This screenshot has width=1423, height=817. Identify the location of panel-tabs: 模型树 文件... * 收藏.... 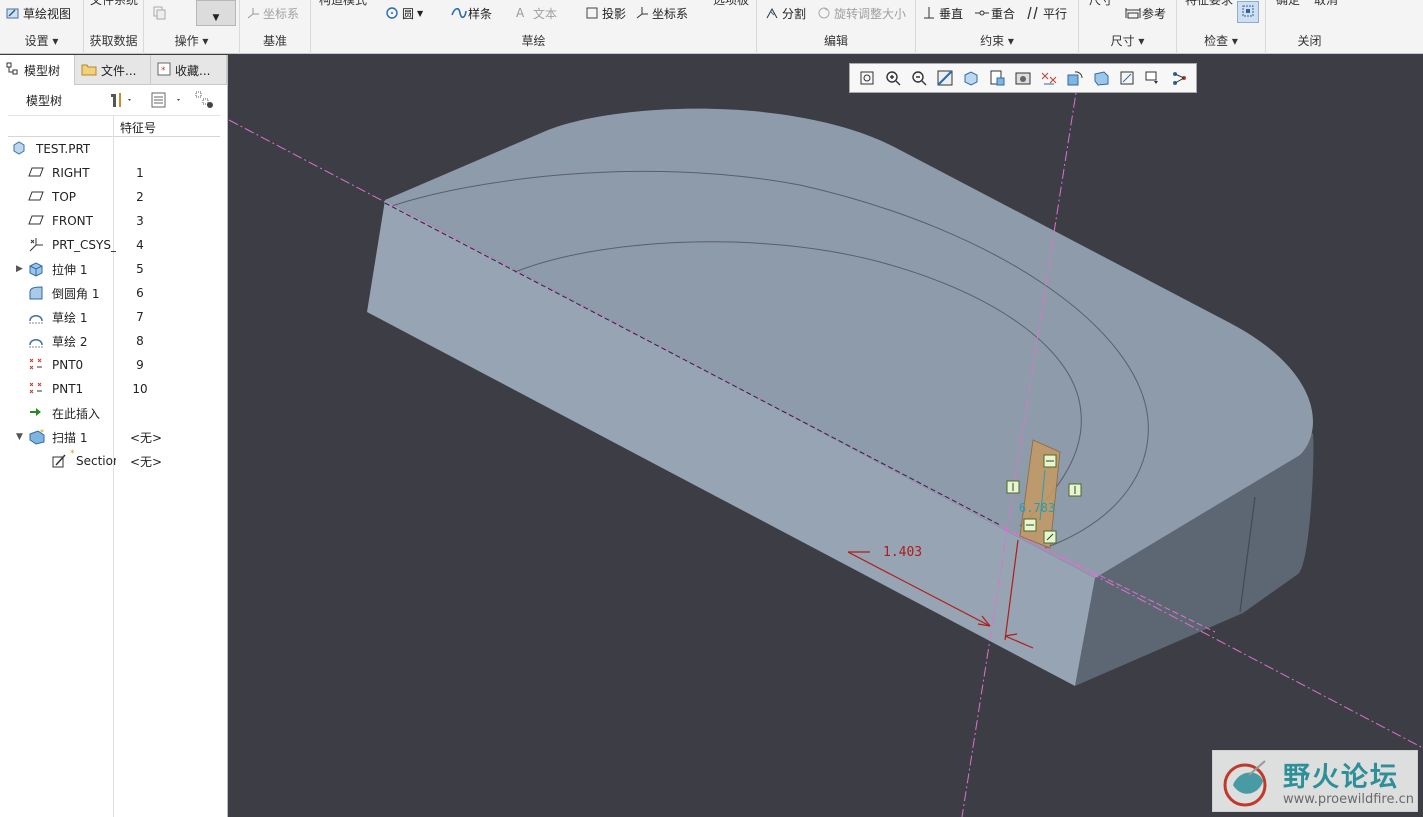
(113, 70).